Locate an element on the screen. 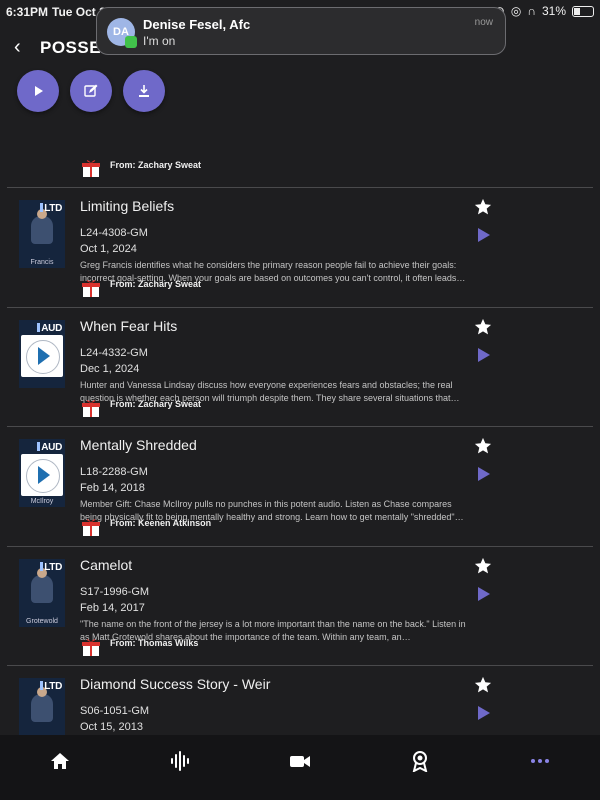 The width and height of the screenshot is (600, 800). item-title: When Fear Hits is located at coordinates (128, 326).